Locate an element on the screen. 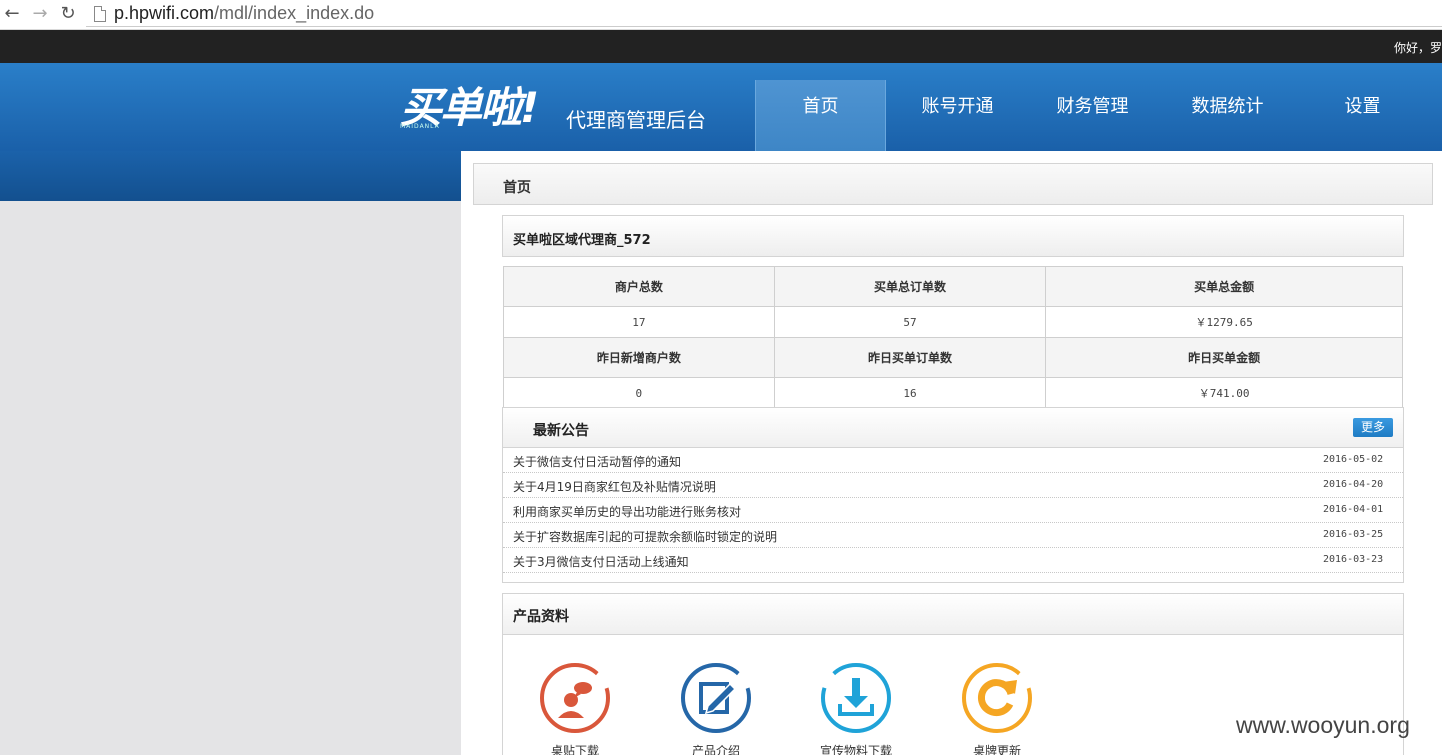 The image size is (1442, 755). stats-value-cell: 17 is located at coordinates (639, 322).